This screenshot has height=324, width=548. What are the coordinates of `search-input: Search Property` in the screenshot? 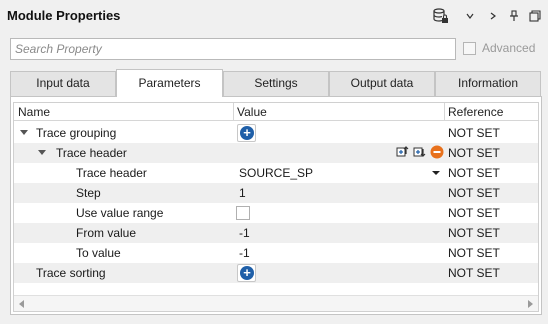 It's located at (233, 49).